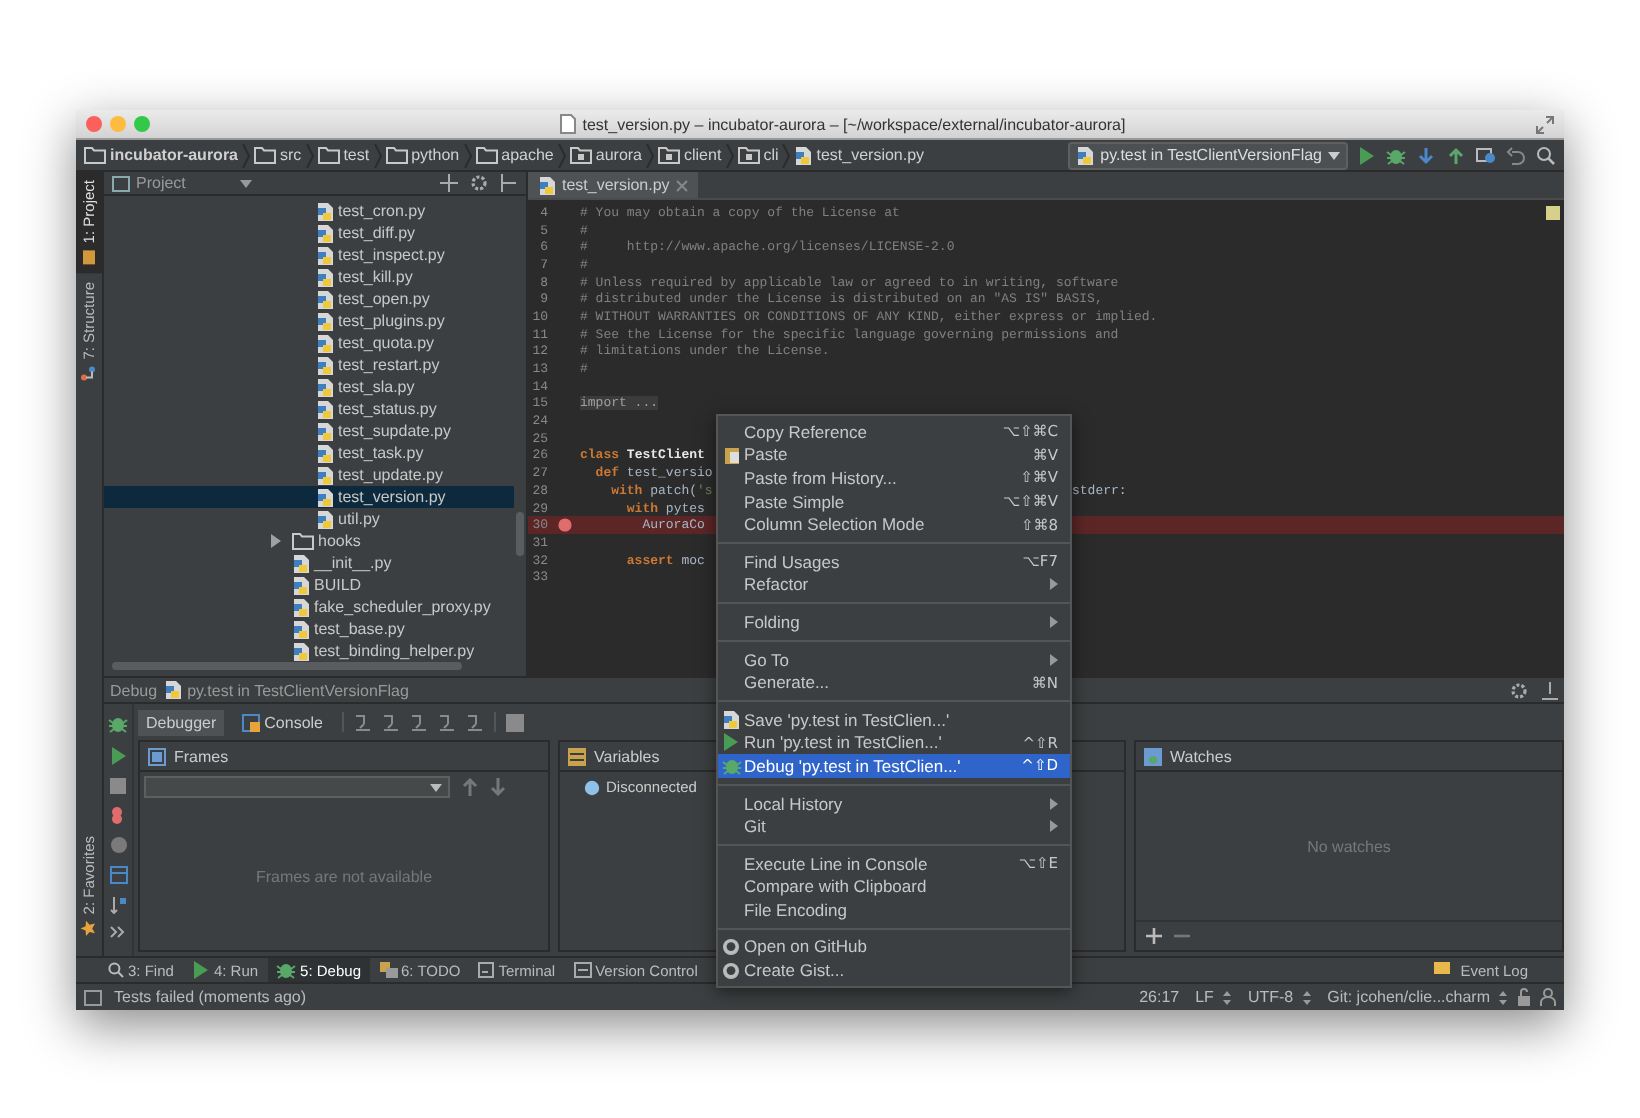 The width and height of the screenshot is (1640, 1118). What do you see at coordinates (1550, 690) in the screenshot?
I see `minimize-icon` at bounding box center [1550, 690].